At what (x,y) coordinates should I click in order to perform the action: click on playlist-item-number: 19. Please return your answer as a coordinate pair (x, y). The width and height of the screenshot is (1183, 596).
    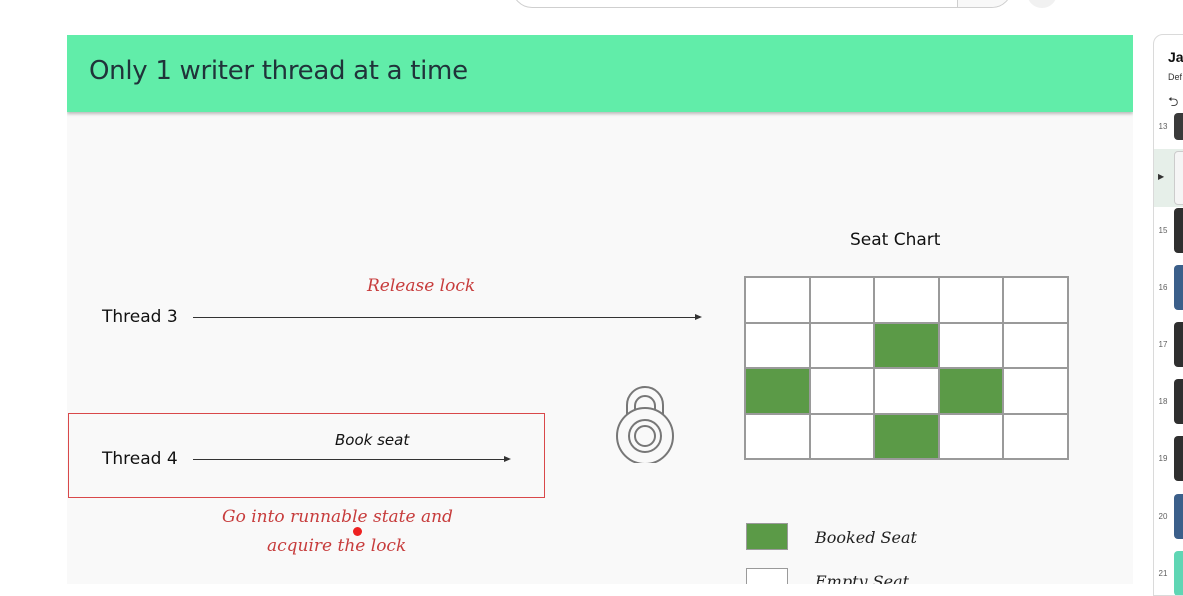
    Looking at the image, I should click on (1163, 458).